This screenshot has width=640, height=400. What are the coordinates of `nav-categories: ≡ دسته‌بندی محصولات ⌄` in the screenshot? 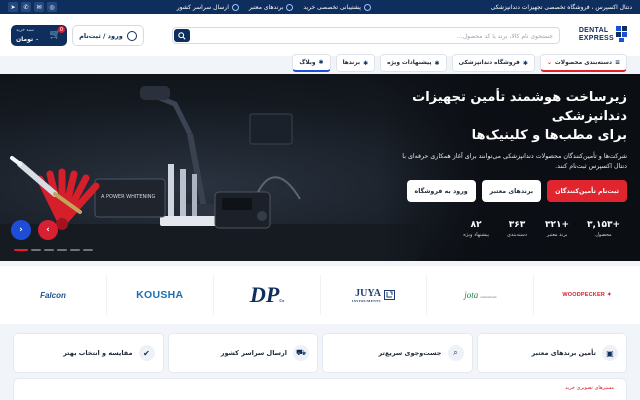 It's located at (583, 63).